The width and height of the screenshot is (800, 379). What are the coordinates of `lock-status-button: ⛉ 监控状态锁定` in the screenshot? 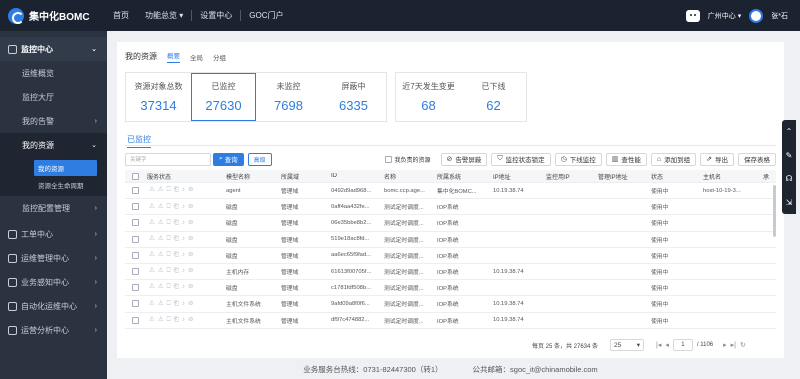 It's located at (521, 159).